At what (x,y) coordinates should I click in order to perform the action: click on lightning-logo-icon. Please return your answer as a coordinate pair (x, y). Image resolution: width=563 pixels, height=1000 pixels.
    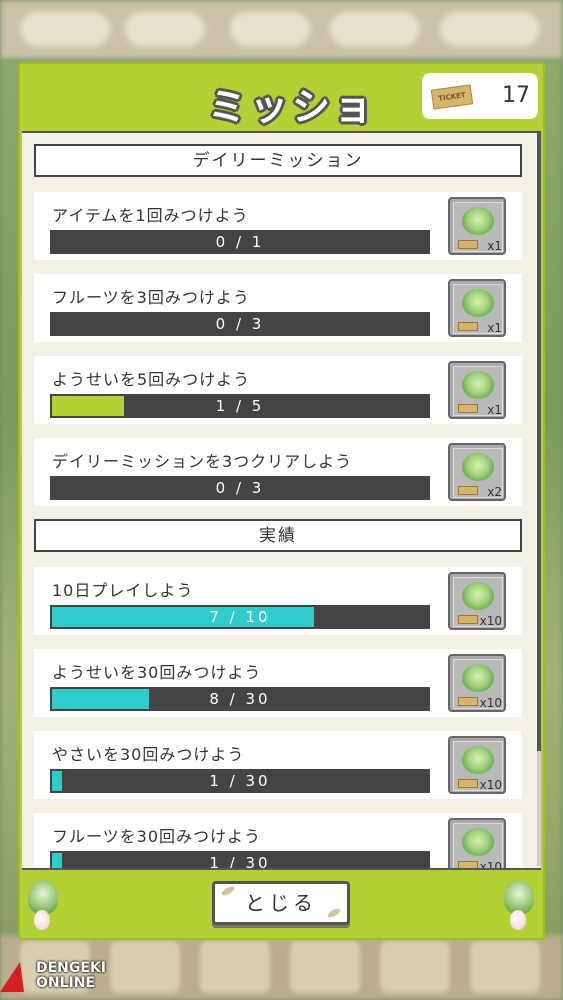
    Looking at the image, I should click on (16, 977).